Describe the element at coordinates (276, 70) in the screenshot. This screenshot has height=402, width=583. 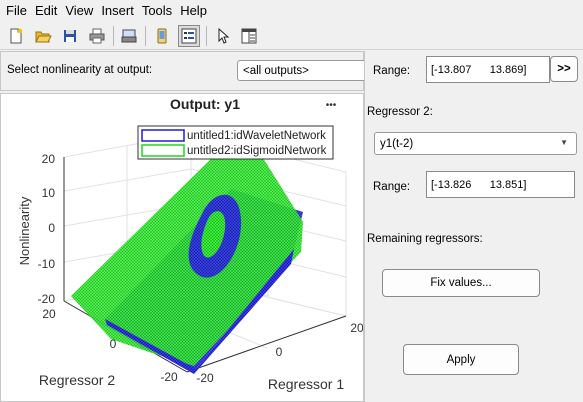
I see `output-dropdown-value: <all outputs>` at that location.